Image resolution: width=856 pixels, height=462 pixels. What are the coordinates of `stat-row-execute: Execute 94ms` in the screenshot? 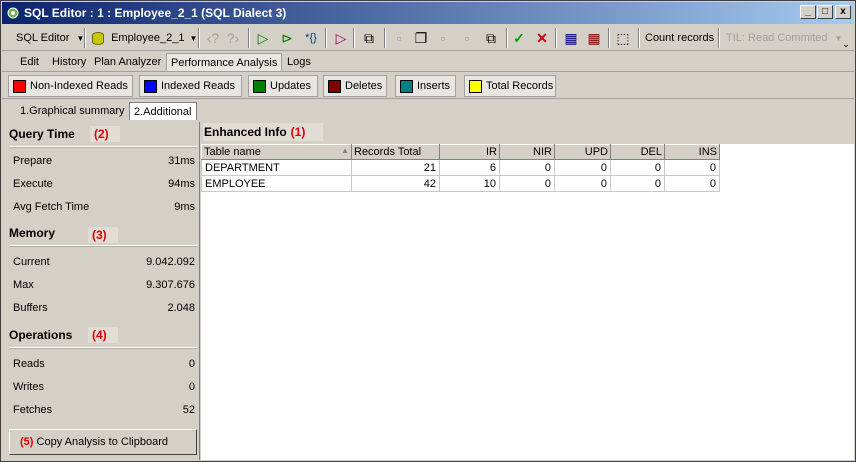 It's located at (104, 184).